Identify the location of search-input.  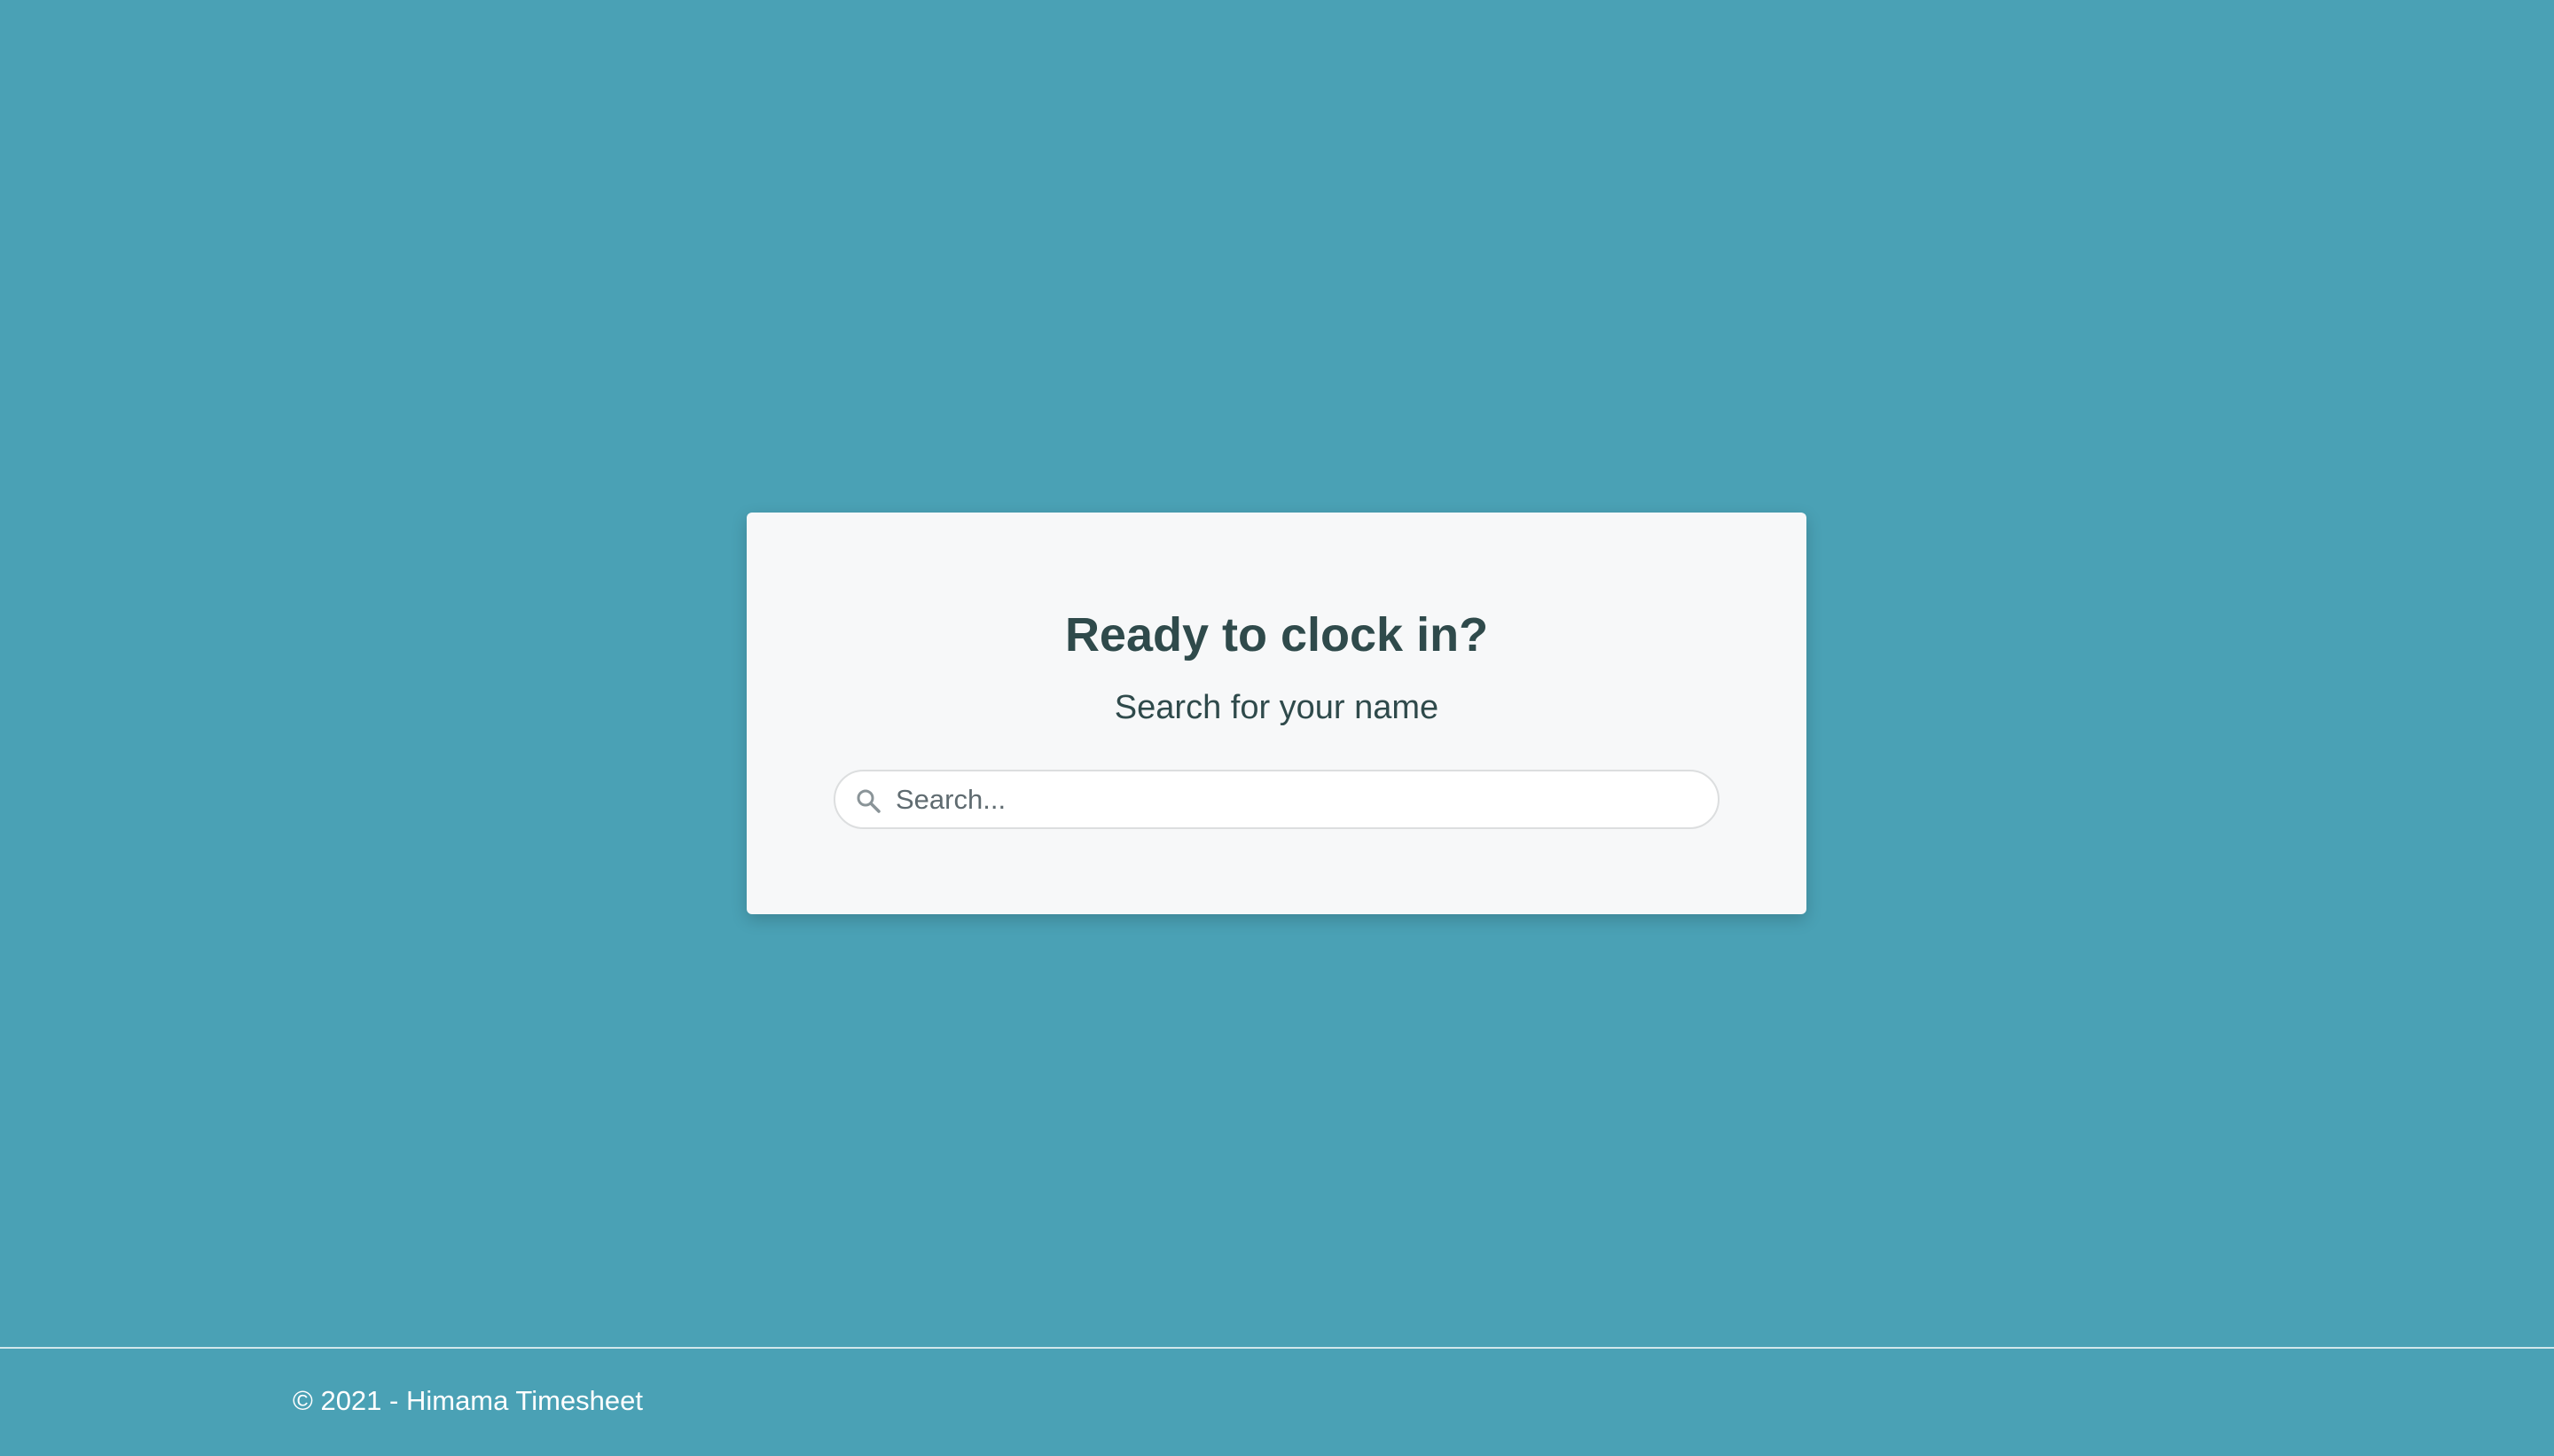
(1296, 799).